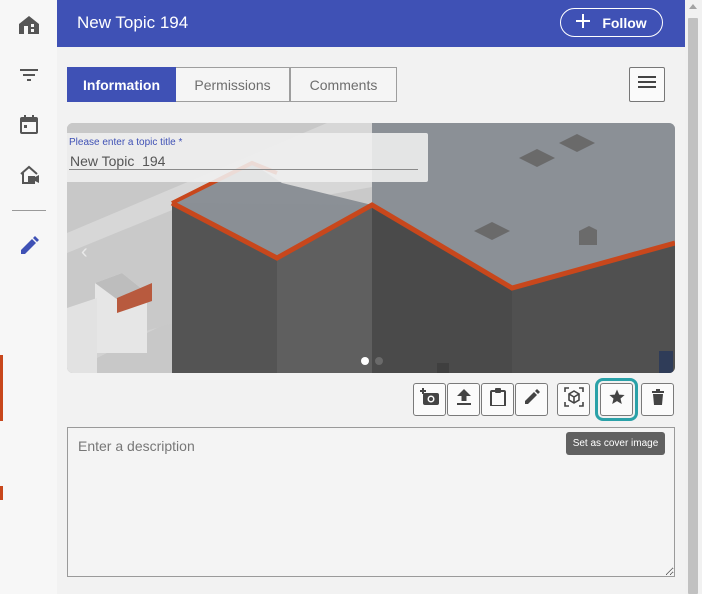 This screenshot has width=702, height=594. Describe the element at coordinates (29, 297) in the screenshot. I see `sidebar` at that location.